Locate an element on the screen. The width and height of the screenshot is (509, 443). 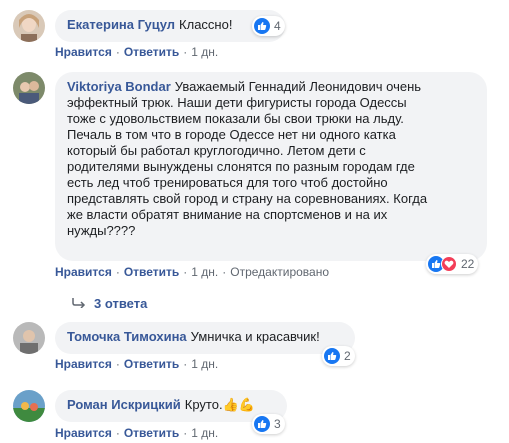
love-reaction-icon is located at coordinates (449, 264).